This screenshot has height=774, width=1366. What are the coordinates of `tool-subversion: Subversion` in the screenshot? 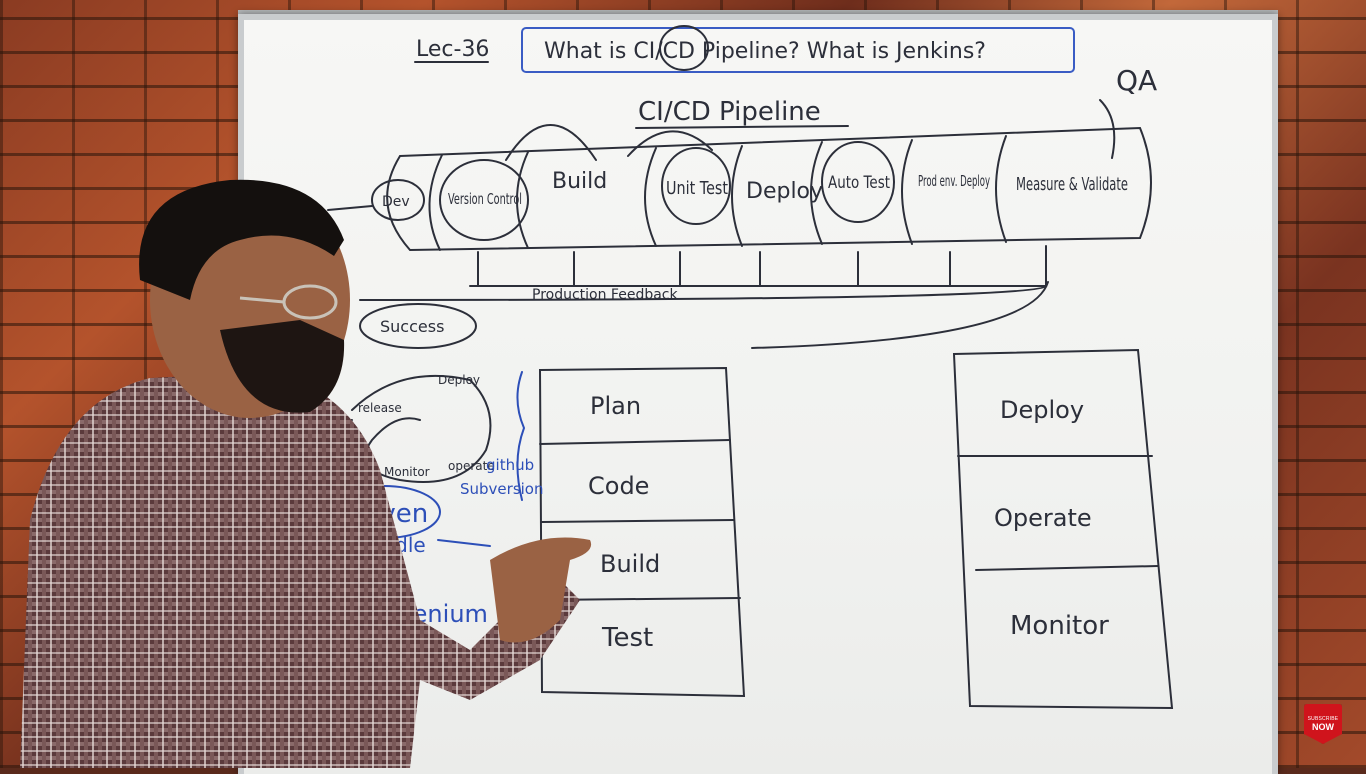 It's located at (502, 489).